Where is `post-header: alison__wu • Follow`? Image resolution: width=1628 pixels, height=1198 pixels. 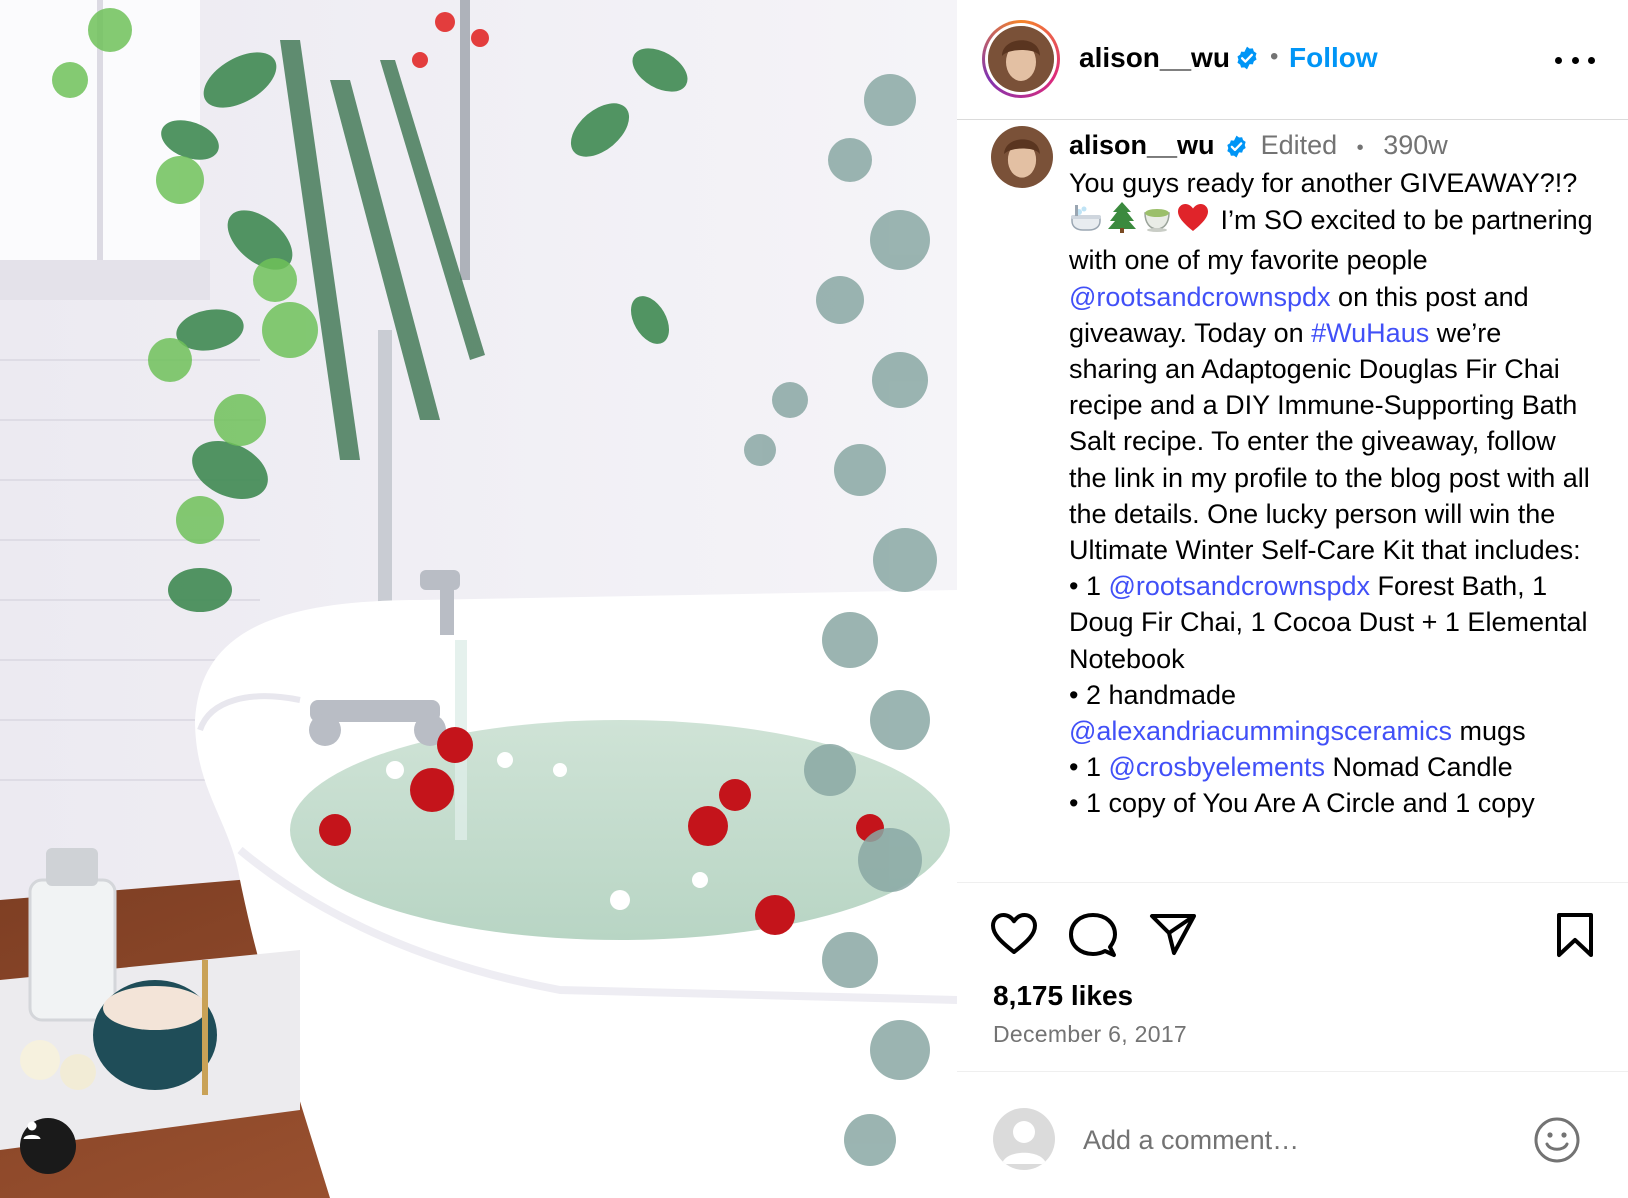 post-header: alison__wu • Follow is located at coordinates (1292, 60).